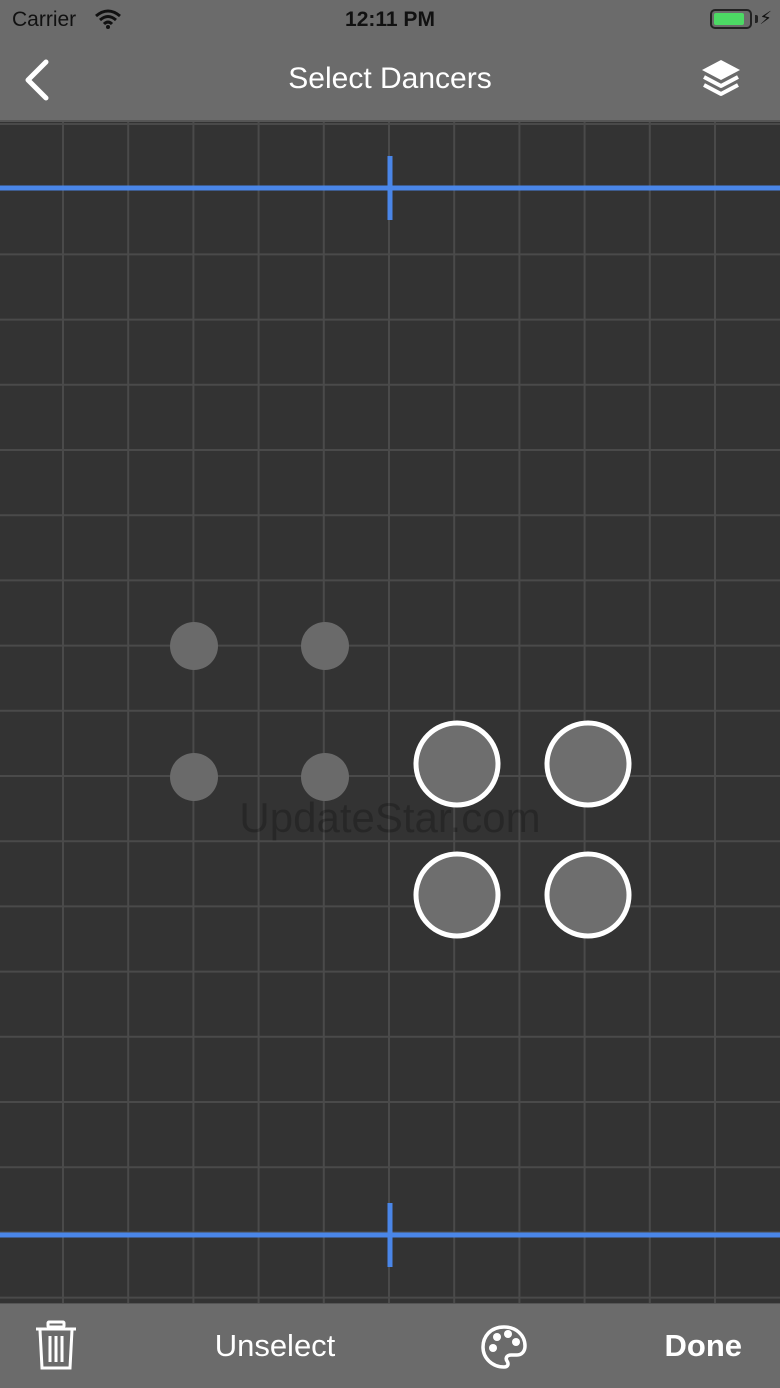 The width and height of the screenshot is (780, 1388). I want to click on delete-button, so click(56, 1346).